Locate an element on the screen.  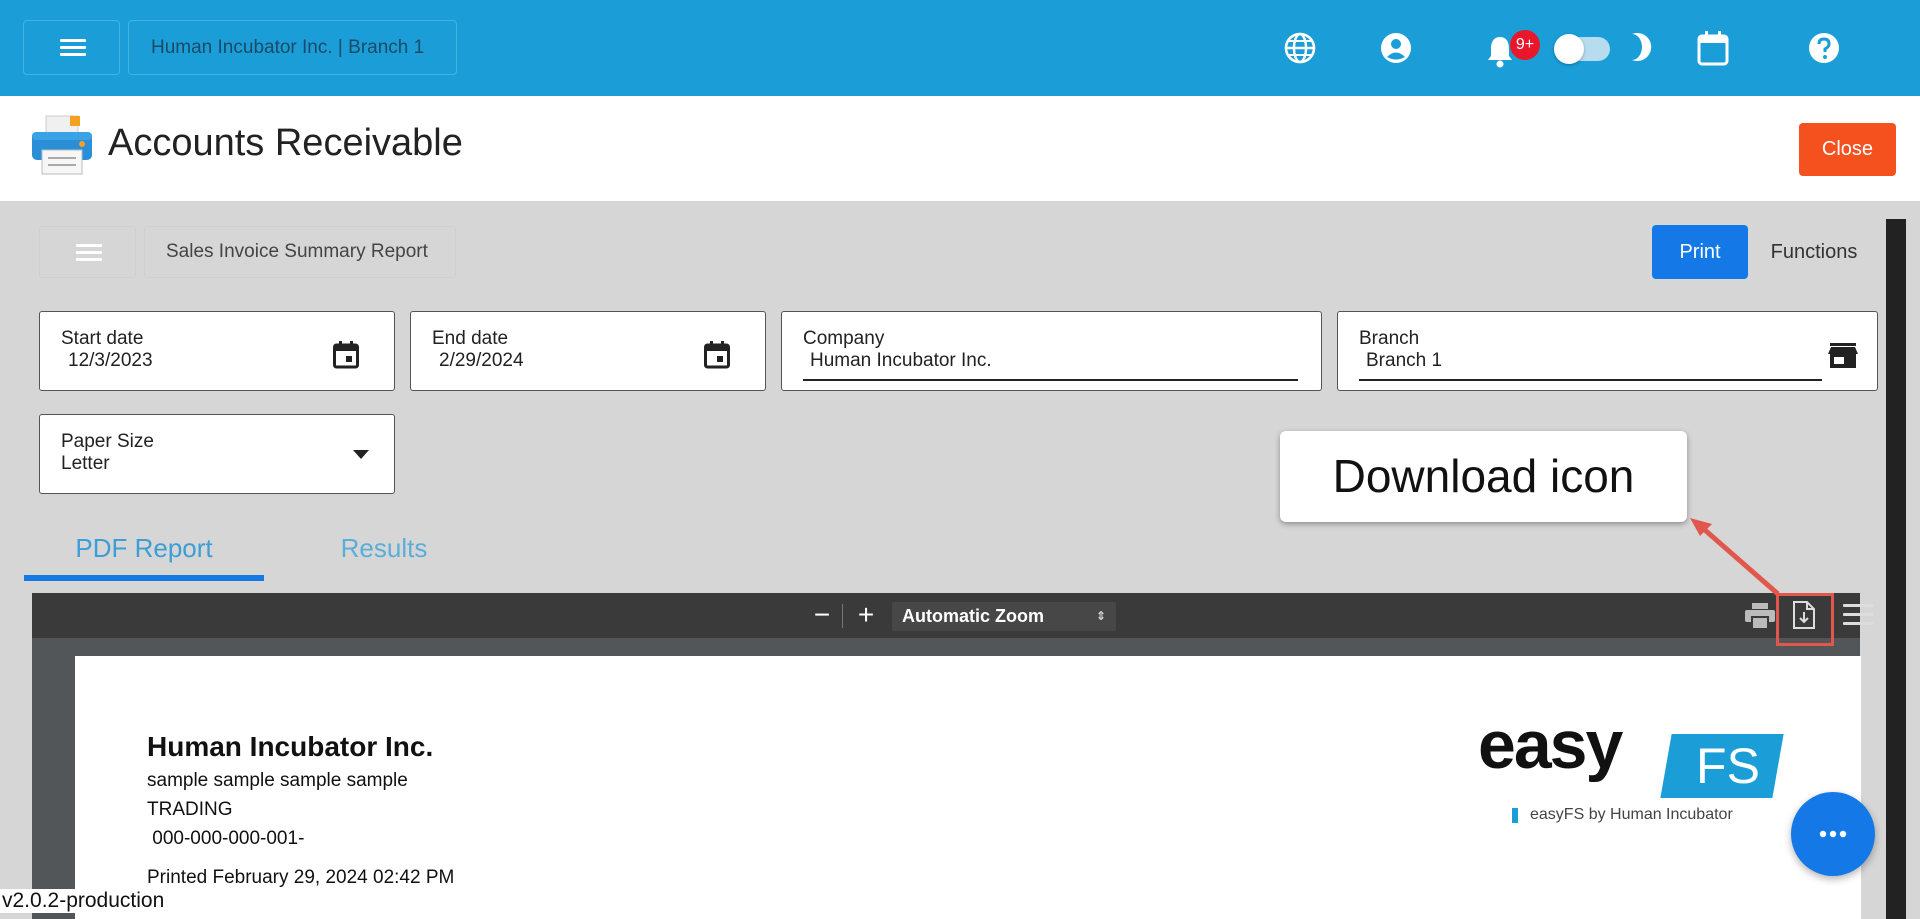
store-icon is located at coordinates (1843, 356).